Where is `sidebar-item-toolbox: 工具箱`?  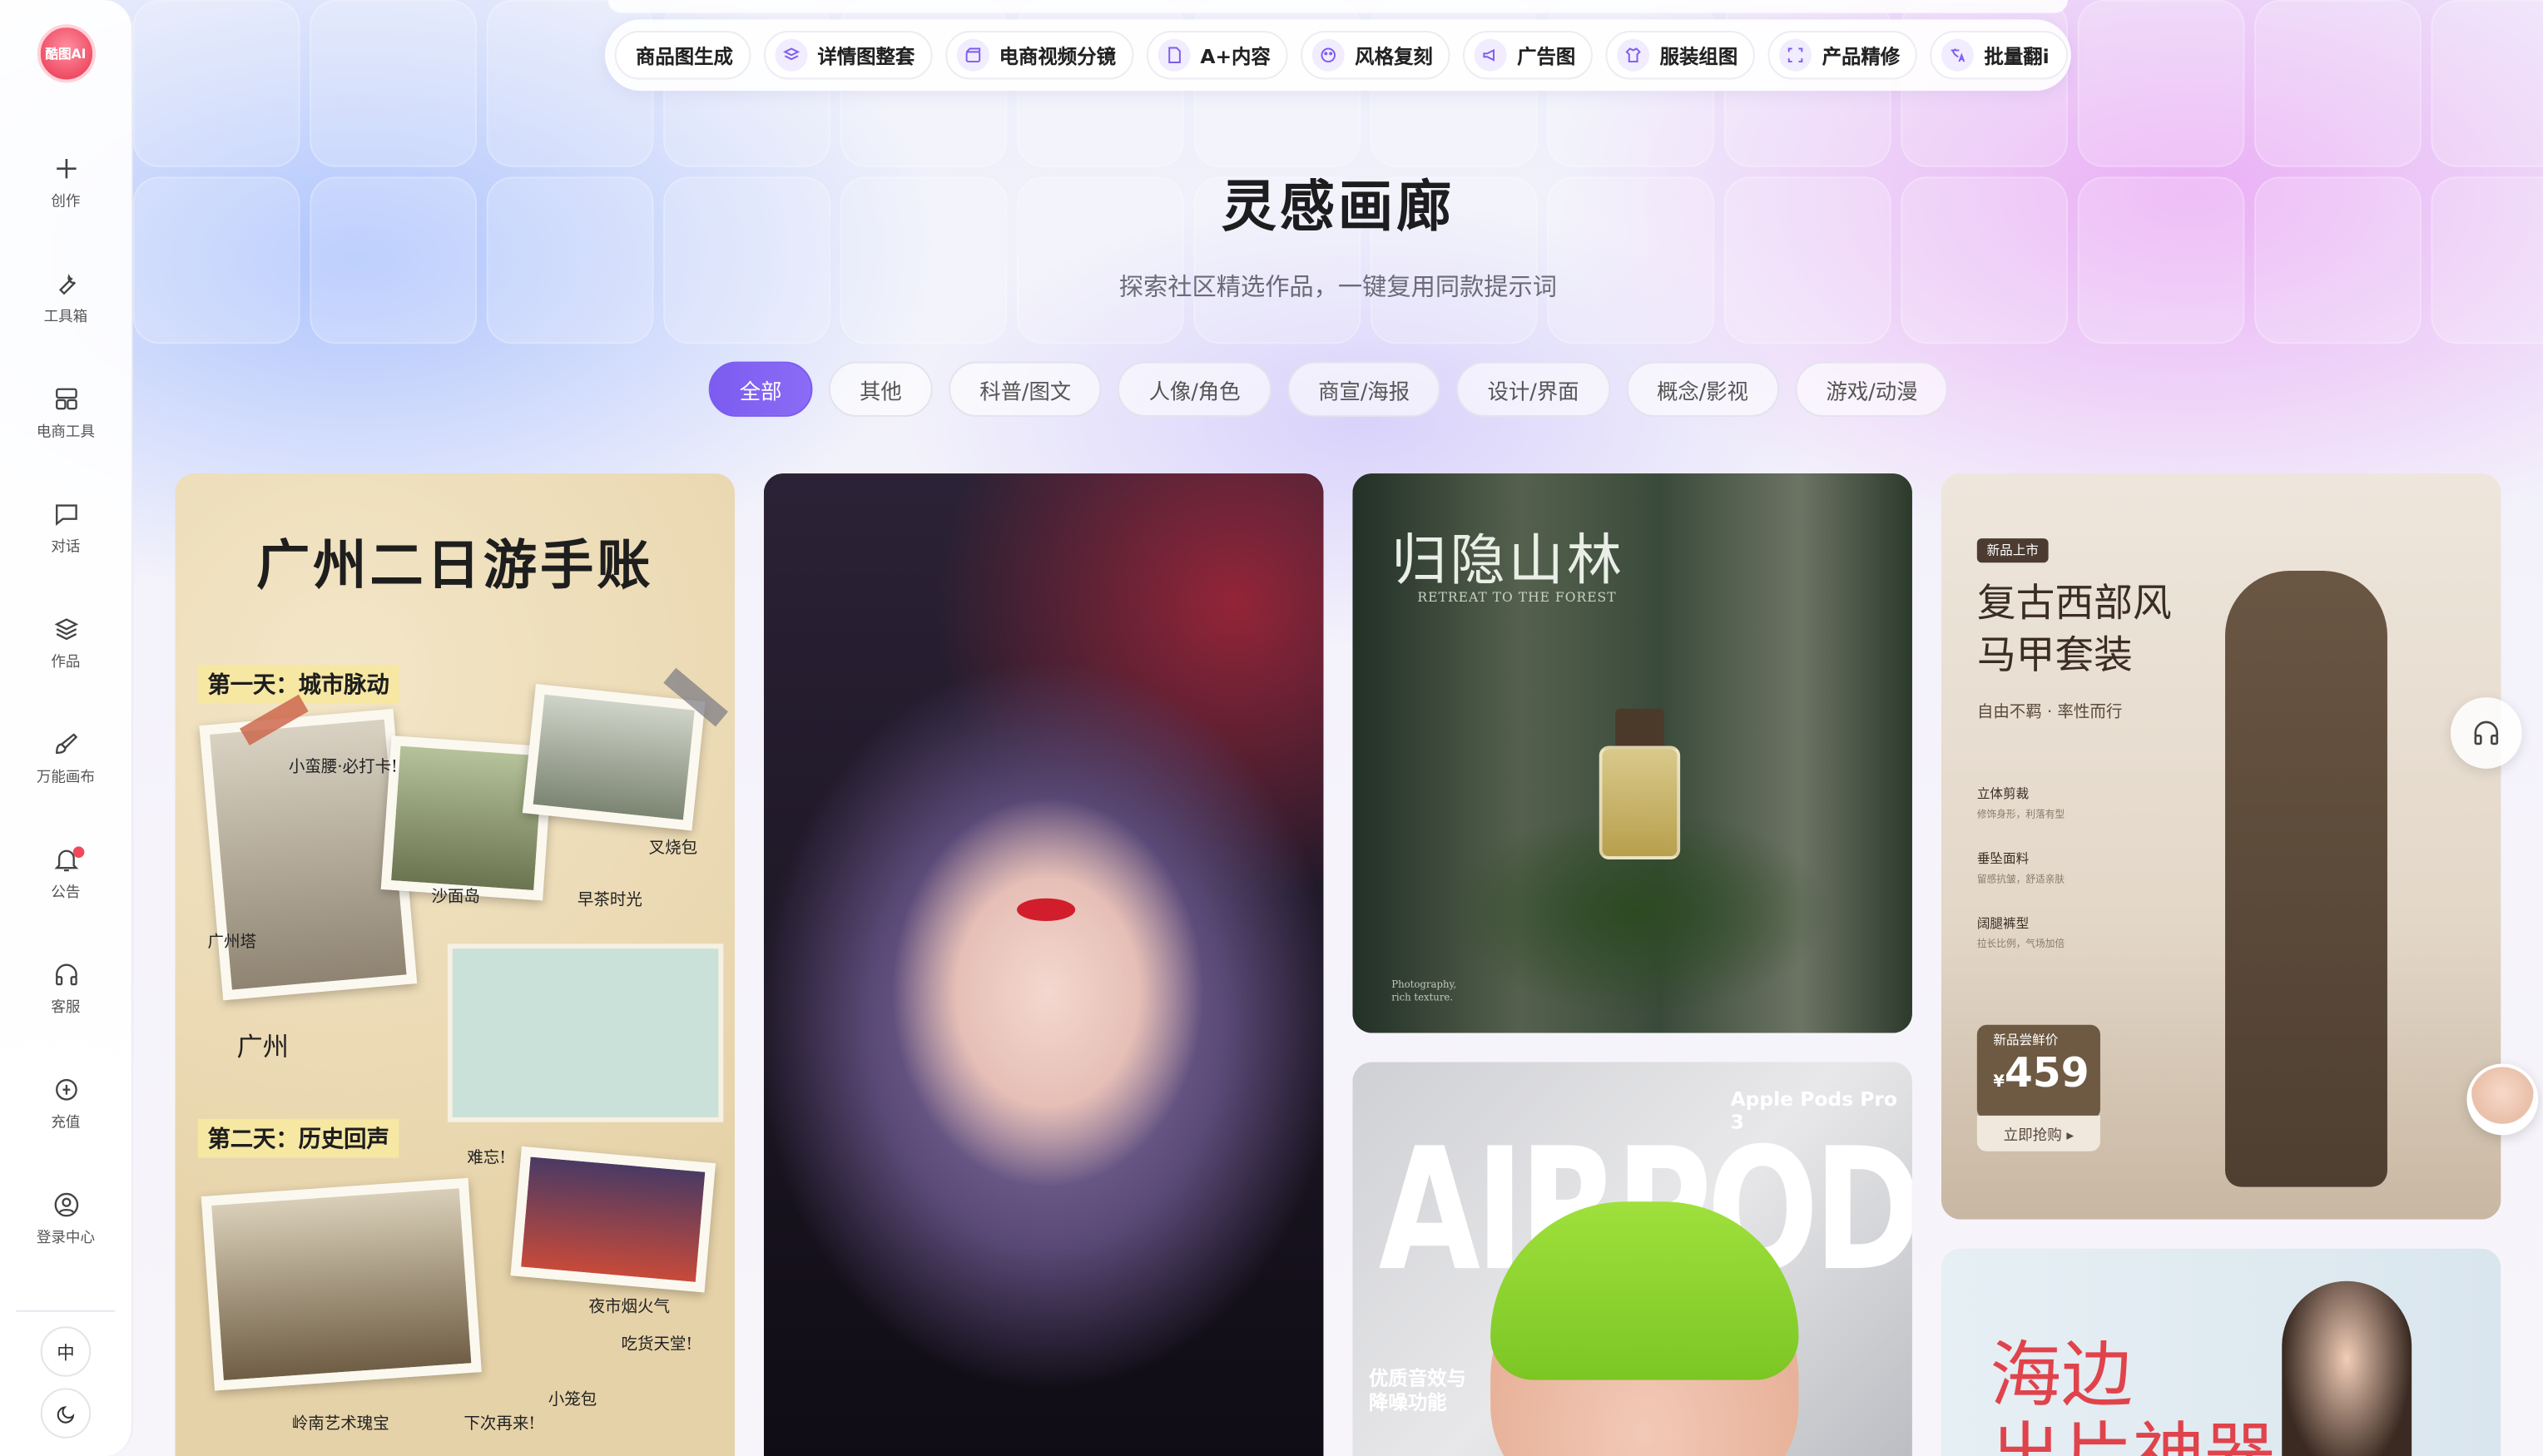
sidebar-item-toolbox: 工具箱 is located at coordinates (65, 297).